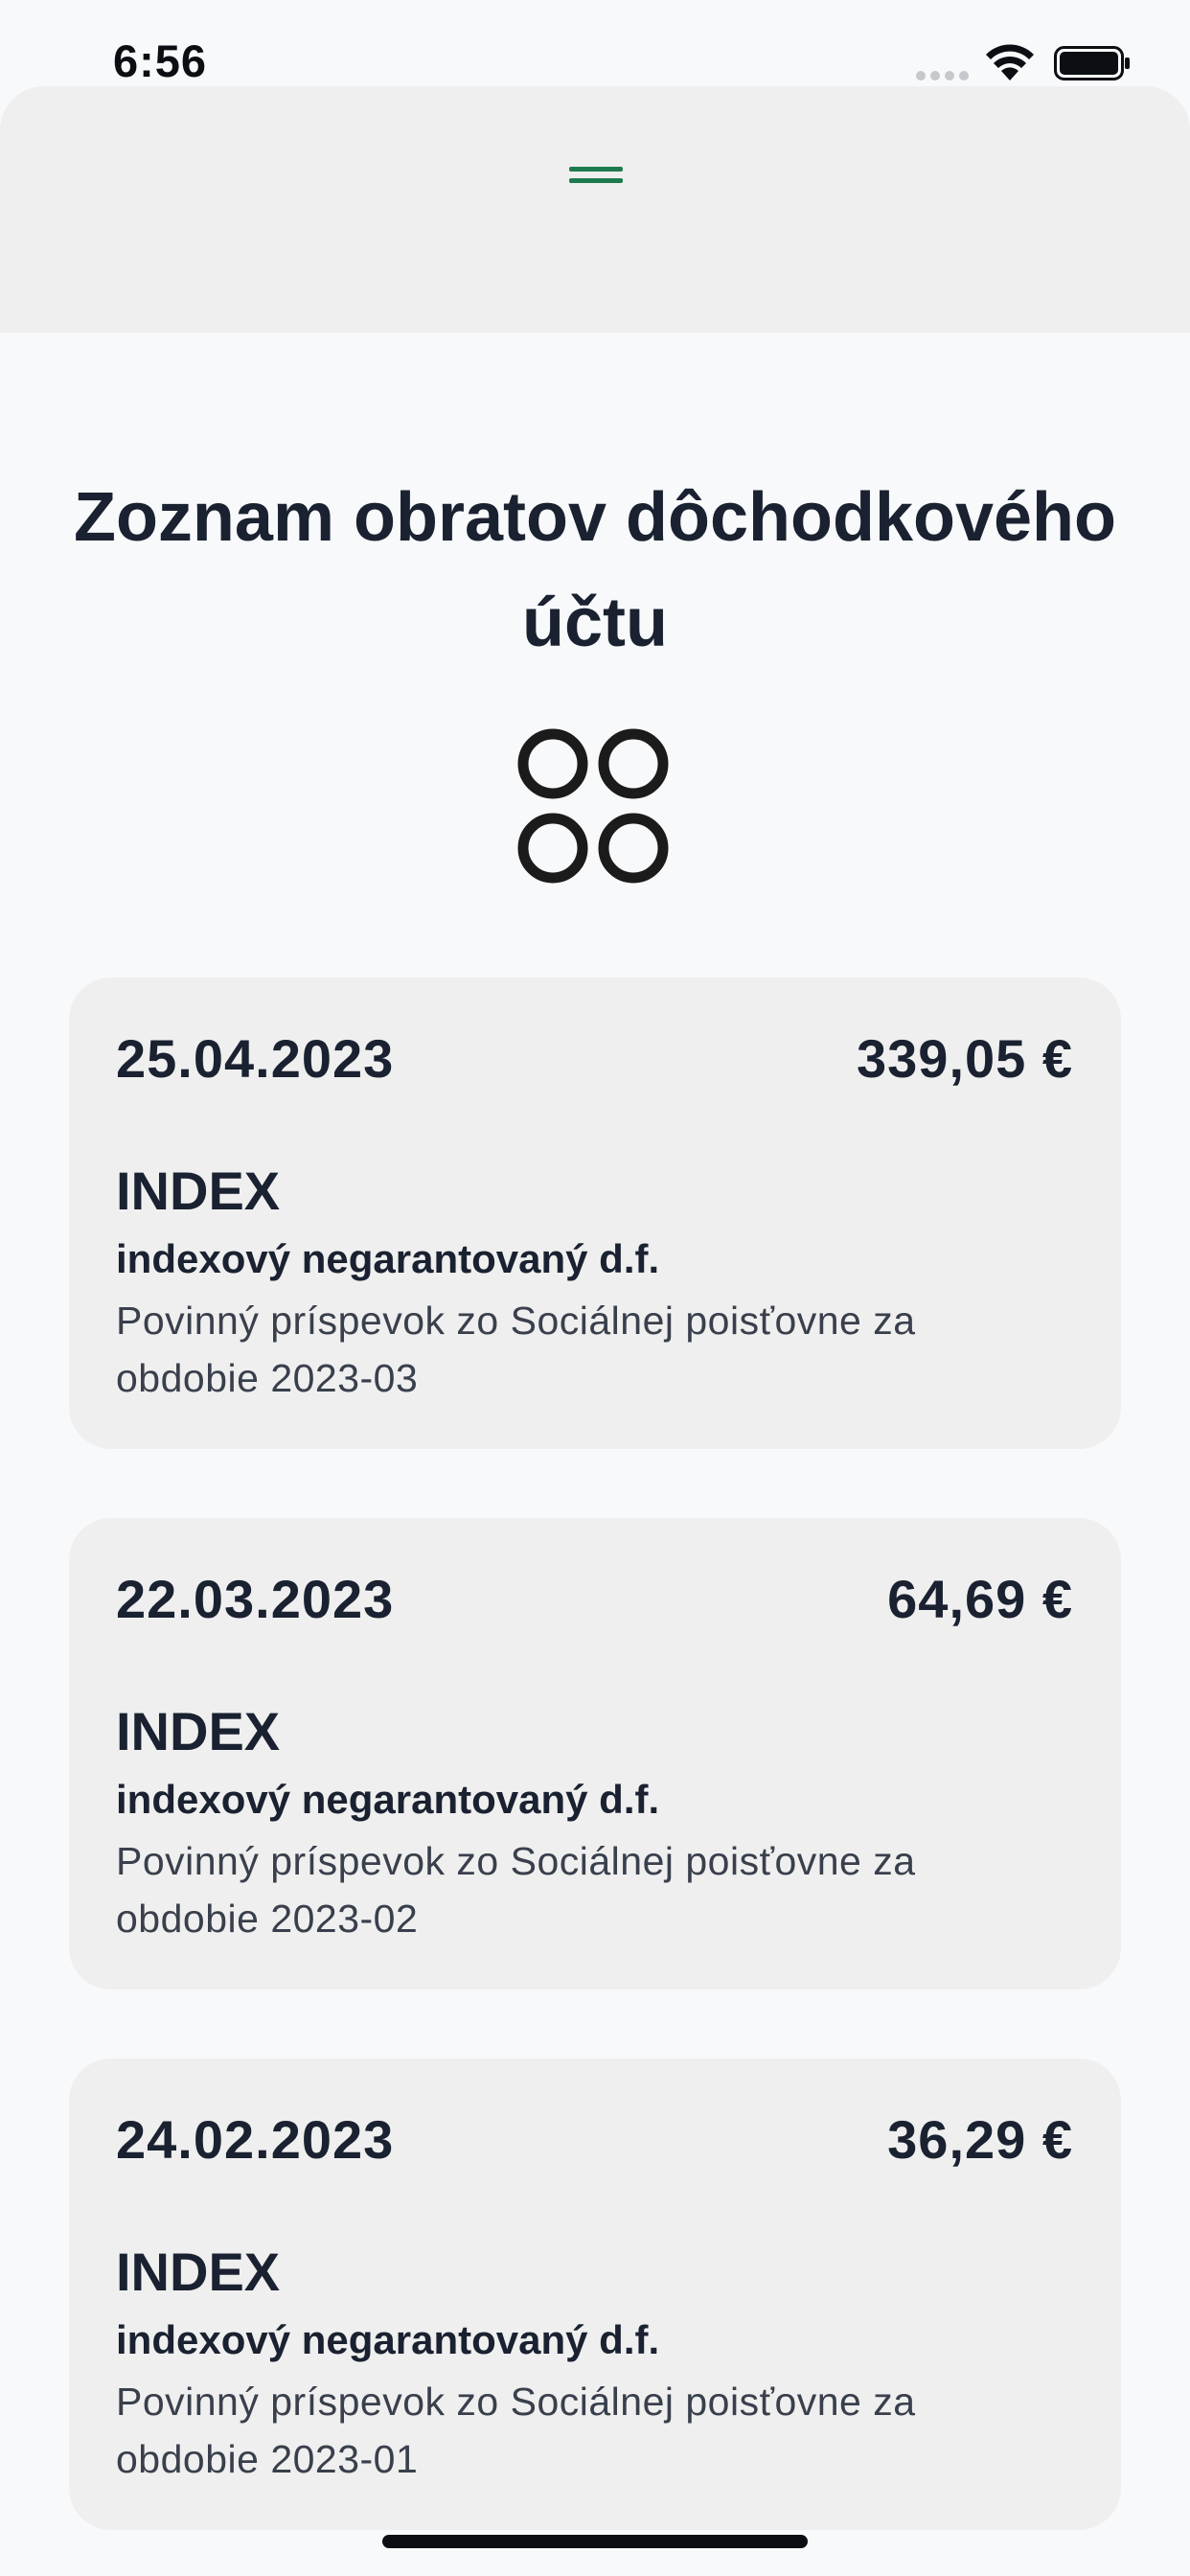  Describe the element at coordinates (943, 75) in the screenshot. I see `cellular-signal-icon` at that location.